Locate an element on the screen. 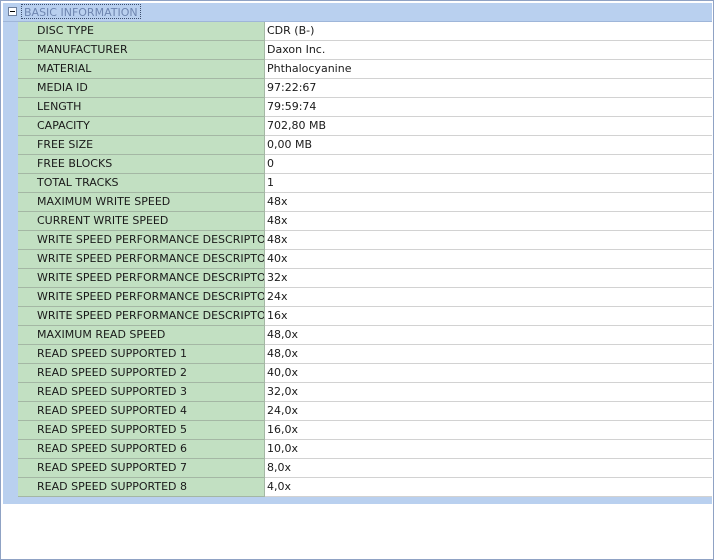  property-name: WRITE SPEED PERFORMANCE DESCRIPTOR 5 is located at coordinates (141, 316).